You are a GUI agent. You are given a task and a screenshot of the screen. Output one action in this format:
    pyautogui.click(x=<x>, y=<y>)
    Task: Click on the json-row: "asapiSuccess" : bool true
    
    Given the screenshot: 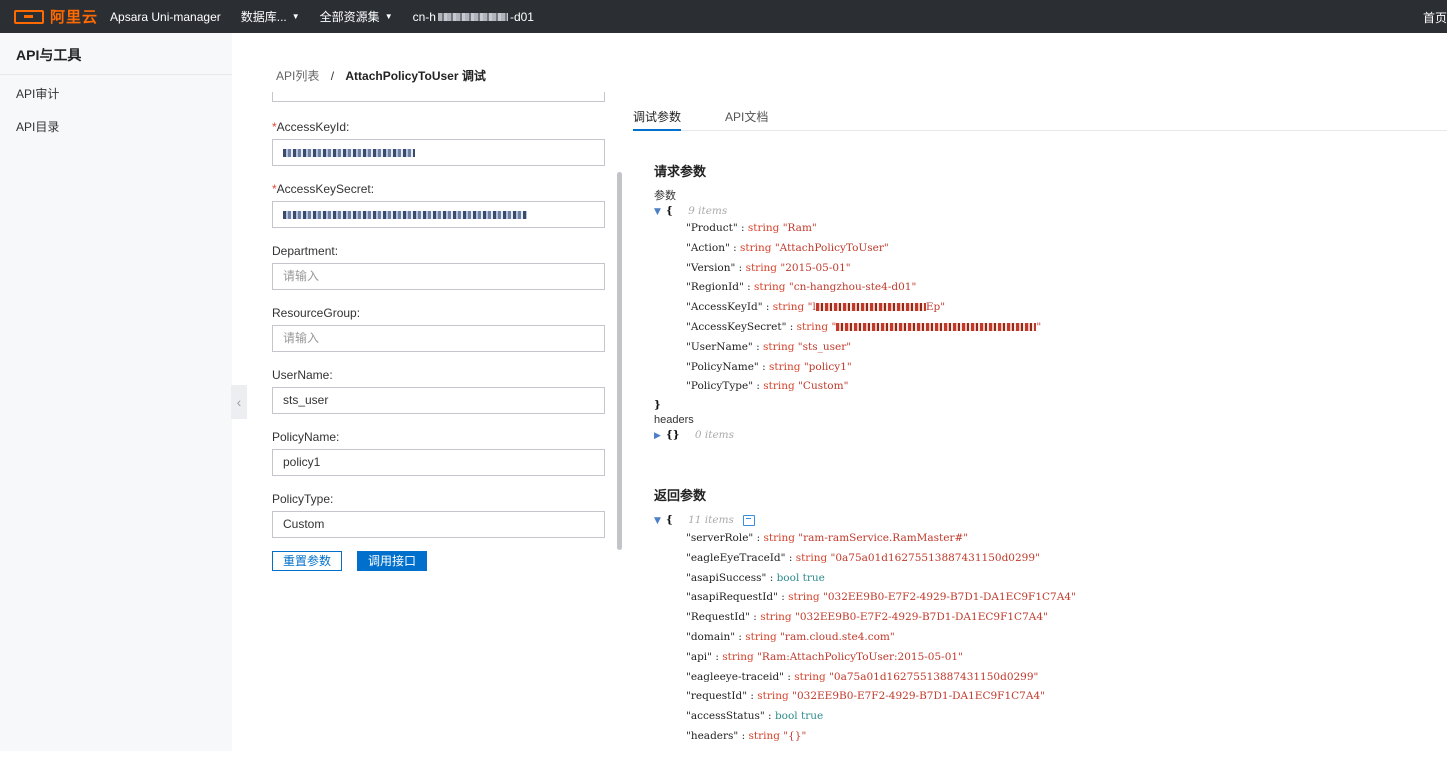 What is the action you would take?
    pyautogui.click(x=755, y=577)
    